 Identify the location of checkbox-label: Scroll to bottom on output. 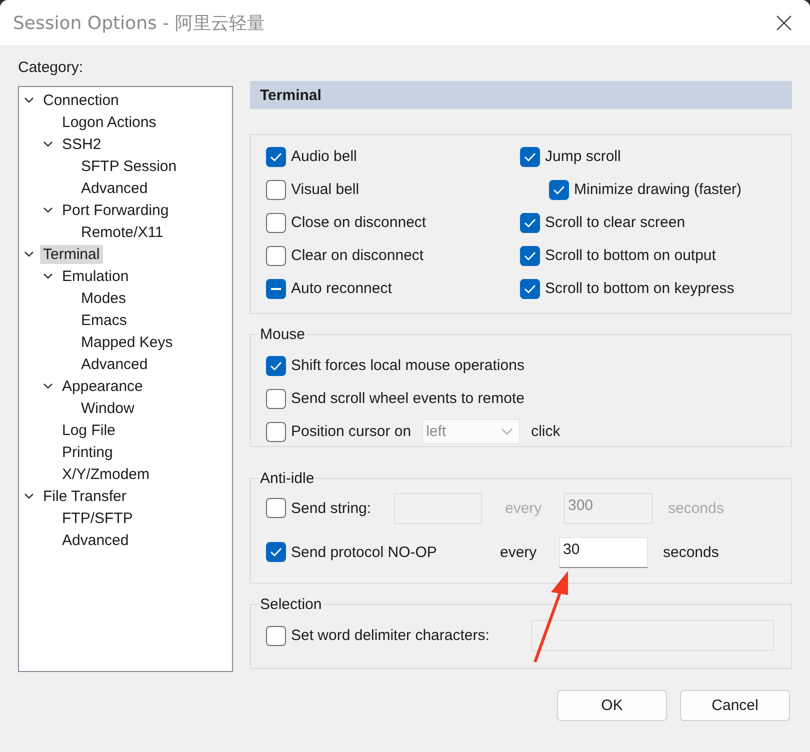
(630, 255).